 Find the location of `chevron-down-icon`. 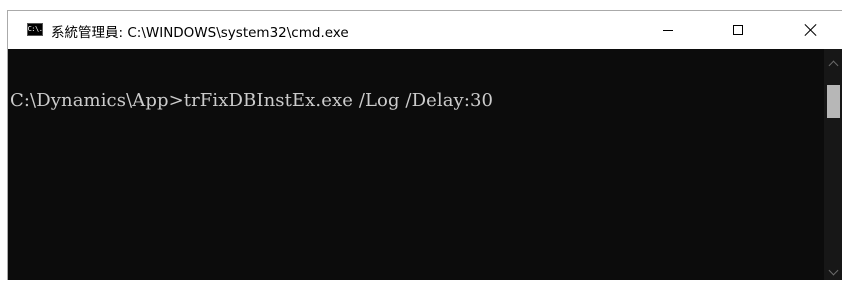

chevron-down-icon is located at coordinates (833, 270).